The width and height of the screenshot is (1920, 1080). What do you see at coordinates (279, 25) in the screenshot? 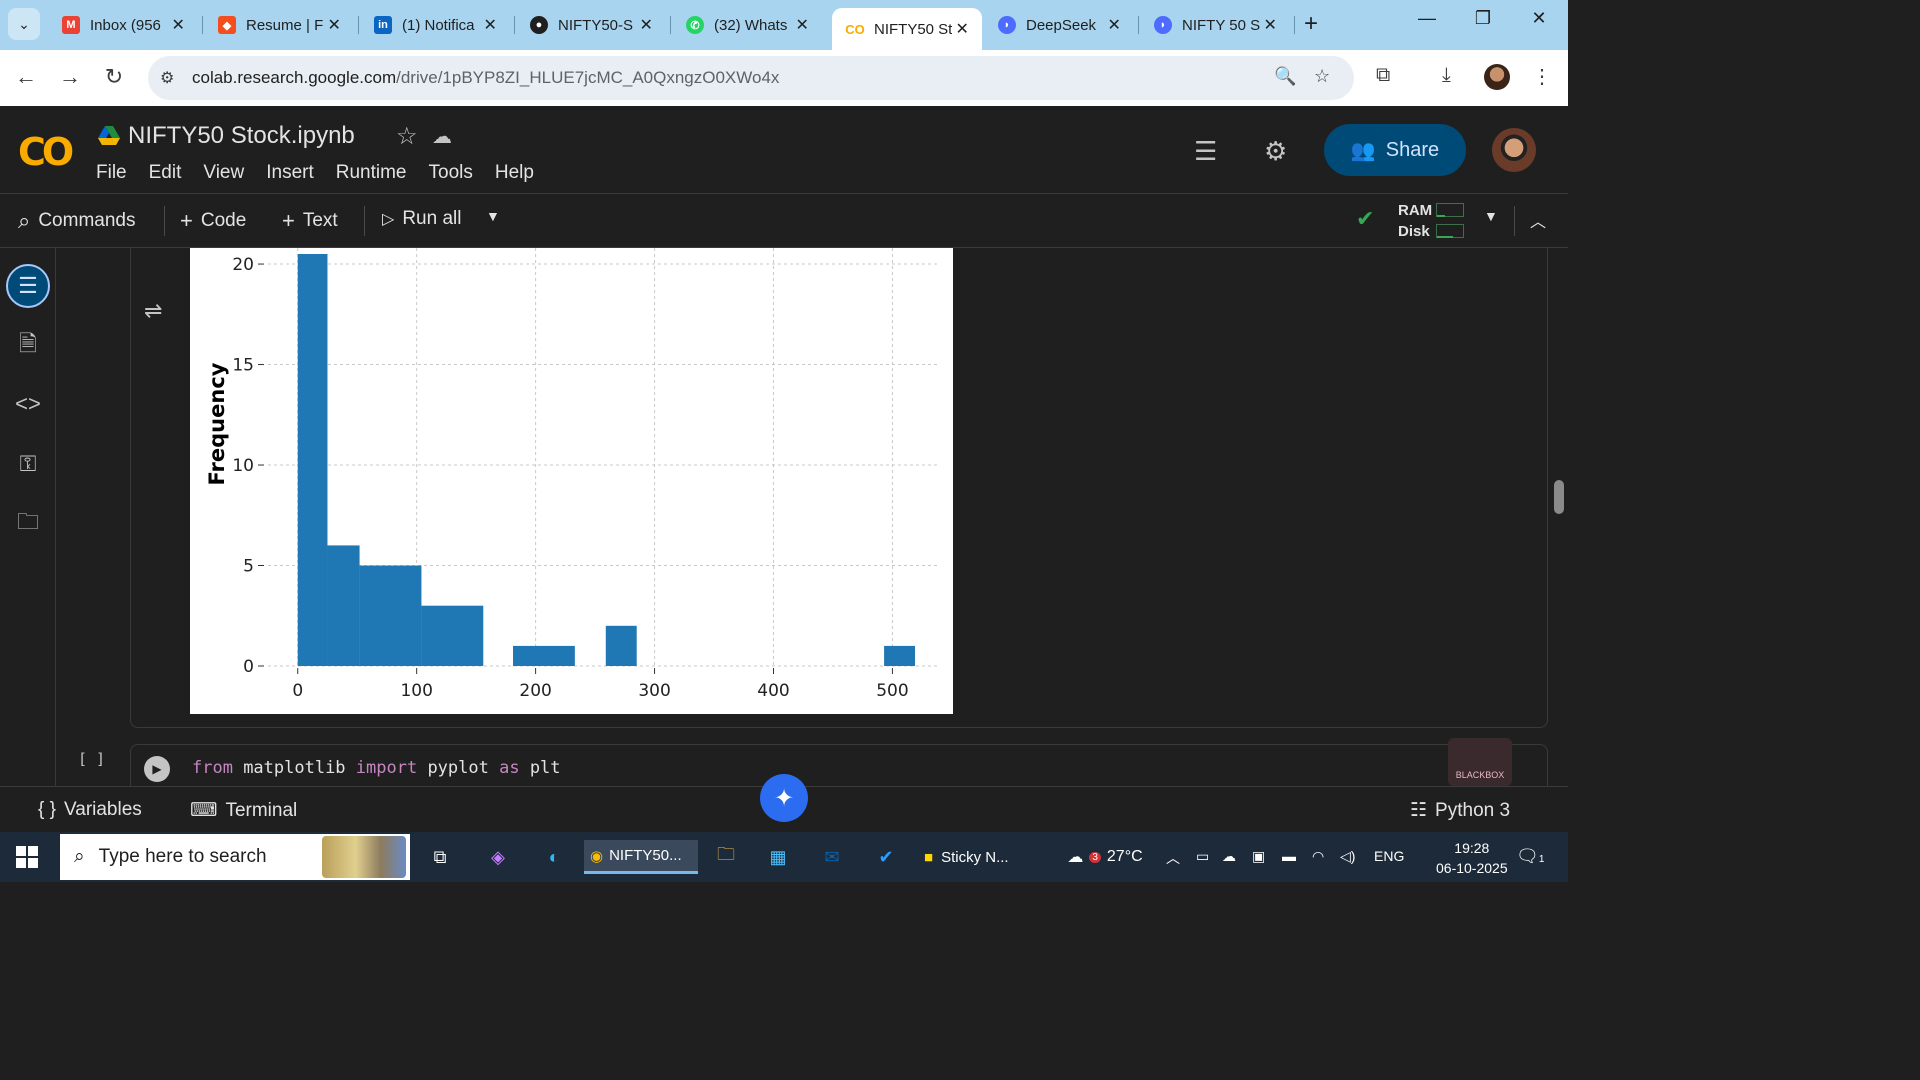
I see `tab-resume: ◆ Resume | F ✕` at bounding box center [279, 25].